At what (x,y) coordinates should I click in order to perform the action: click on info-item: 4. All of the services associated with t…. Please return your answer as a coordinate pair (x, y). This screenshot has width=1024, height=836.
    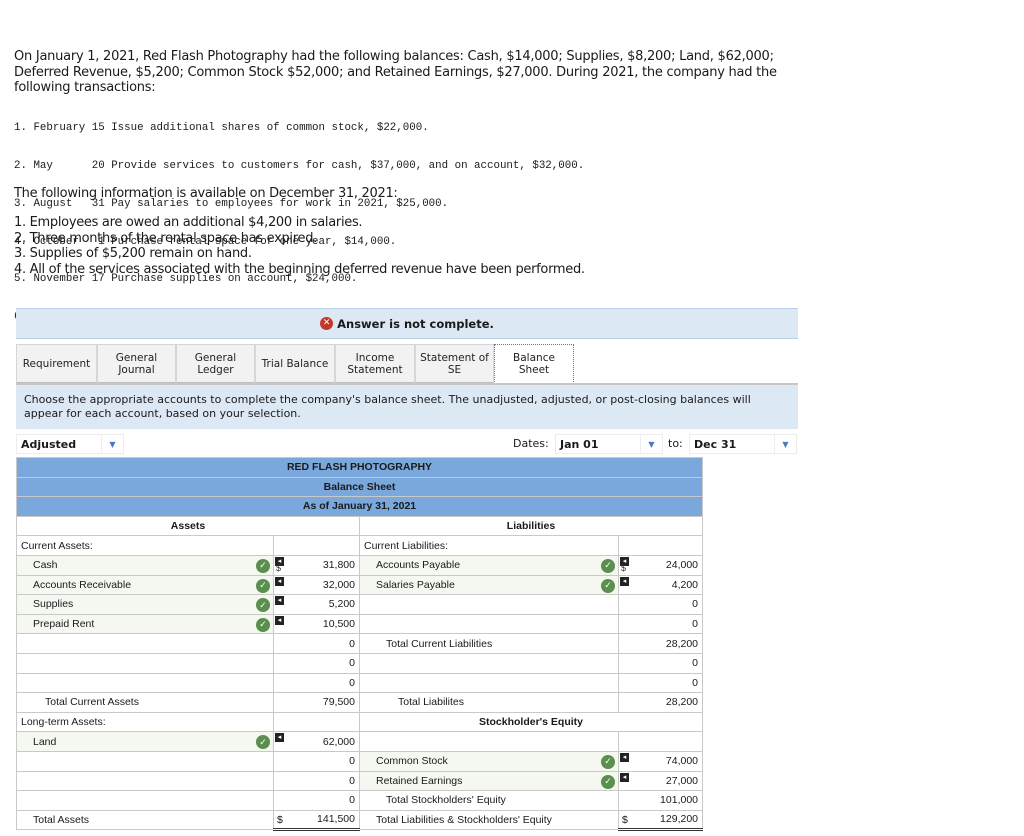
    Looking at the image, I should click on (299, 269).